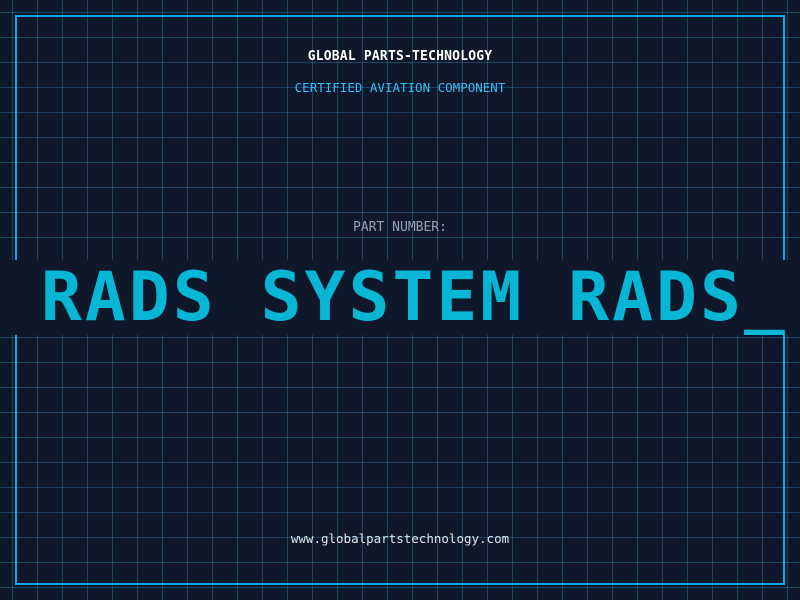  I want to click on part-number-band: D RADS SYSTEM RADS_, so click(400, 297).